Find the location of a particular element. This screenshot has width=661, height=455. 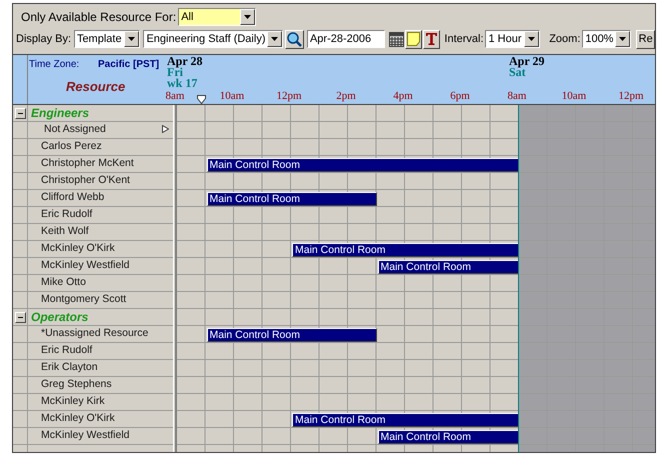

resource-name: Greg Stephens is located at coordinates (76, 384).